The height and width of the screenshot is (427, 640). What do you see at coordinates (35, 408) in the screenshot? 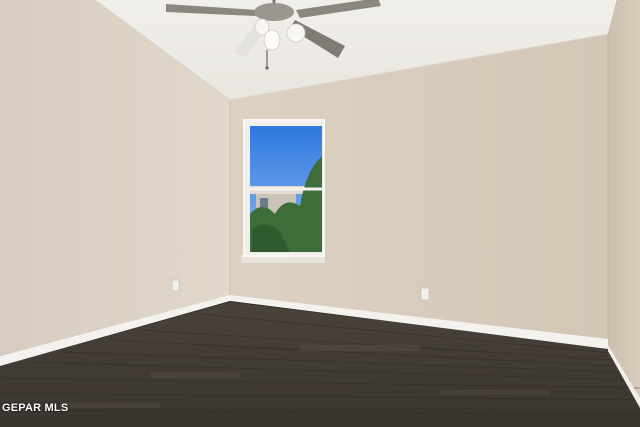
I see `watermark-text: GEPAR MLS` at bounding box center [35, 408].